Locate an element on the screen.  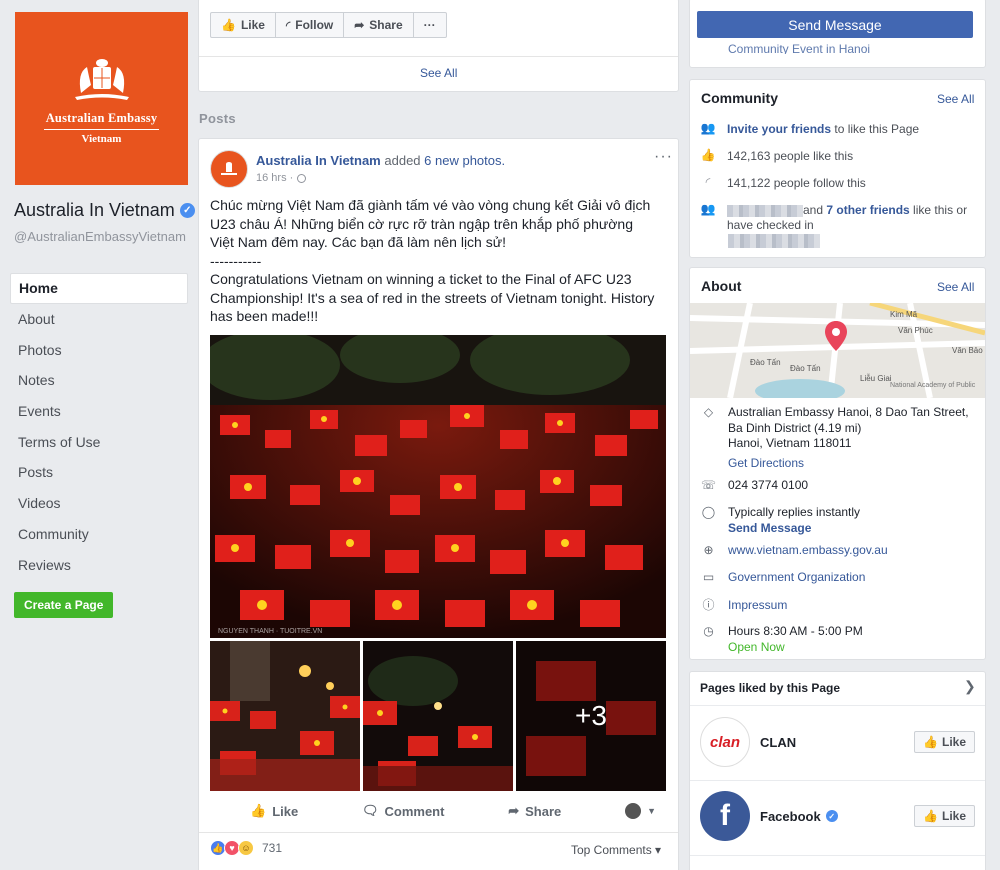
post-as-selector: ▼ is located at coordinates (640, 811).